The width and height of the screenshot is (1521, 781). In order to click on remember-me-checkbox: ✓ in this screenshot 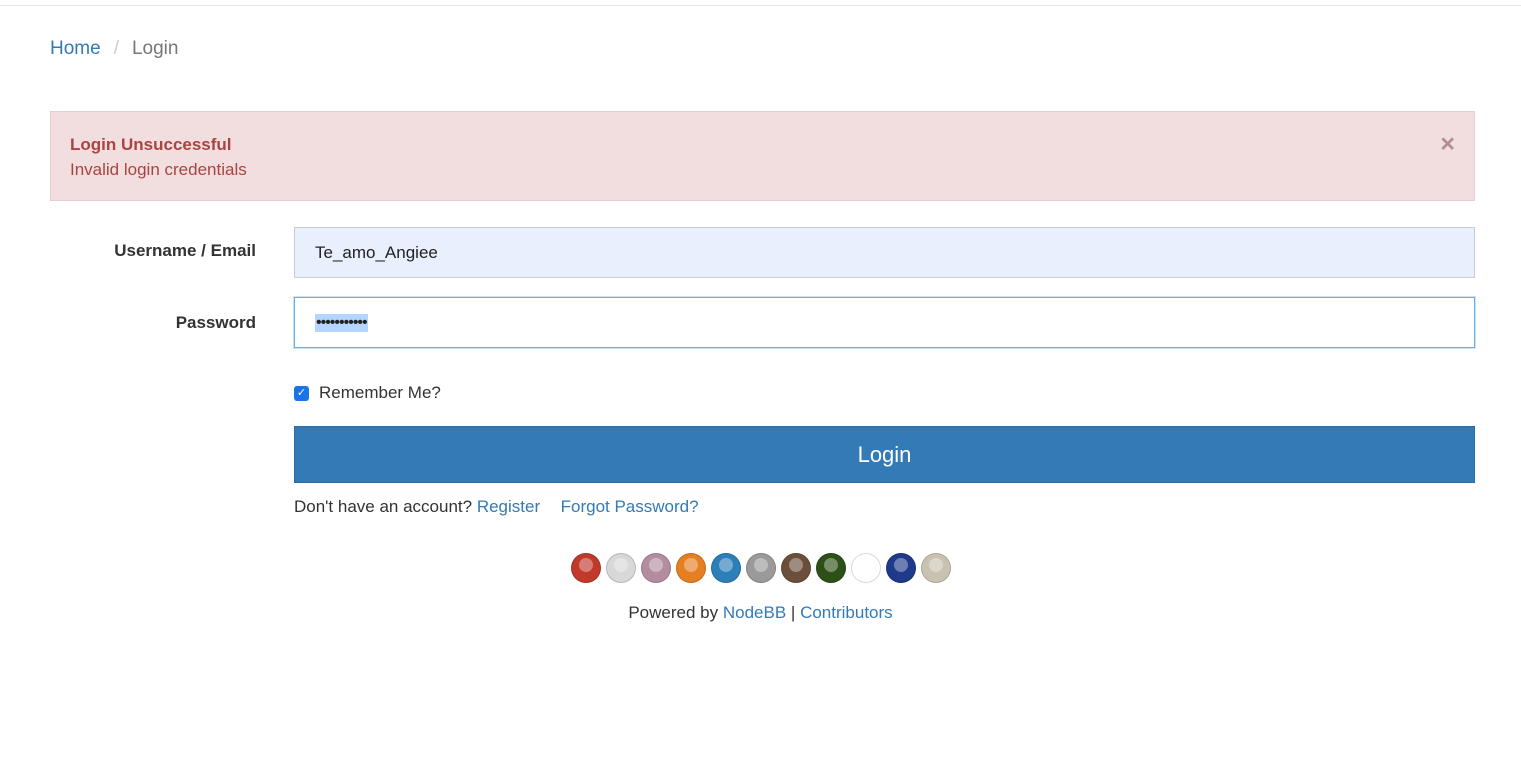, I will do `click(301, 393)`.